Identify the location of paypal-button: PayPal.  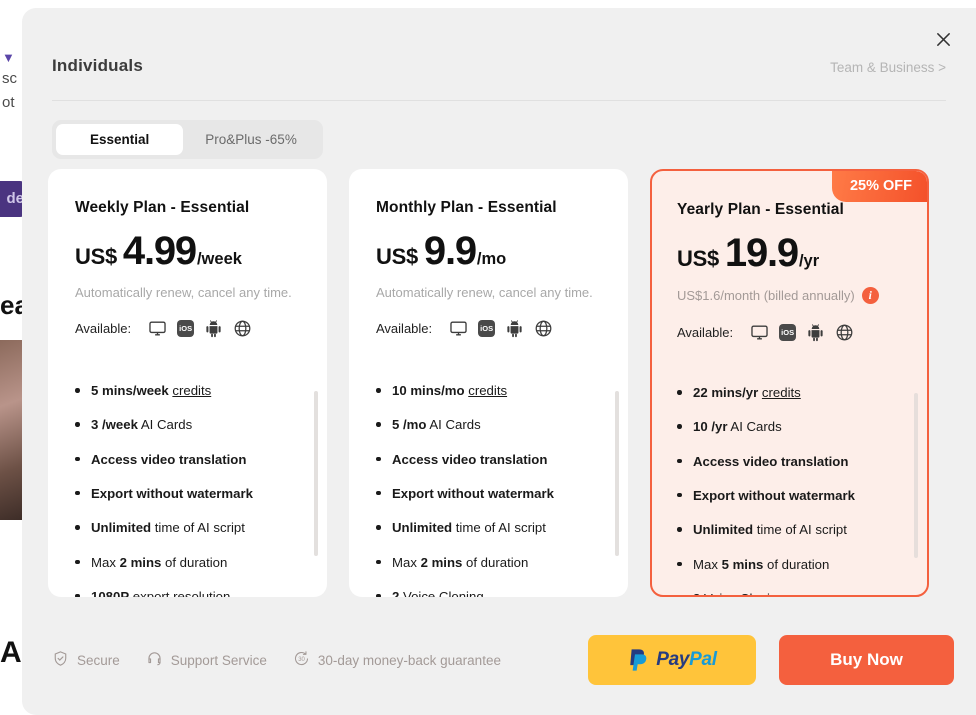
(672, 660).